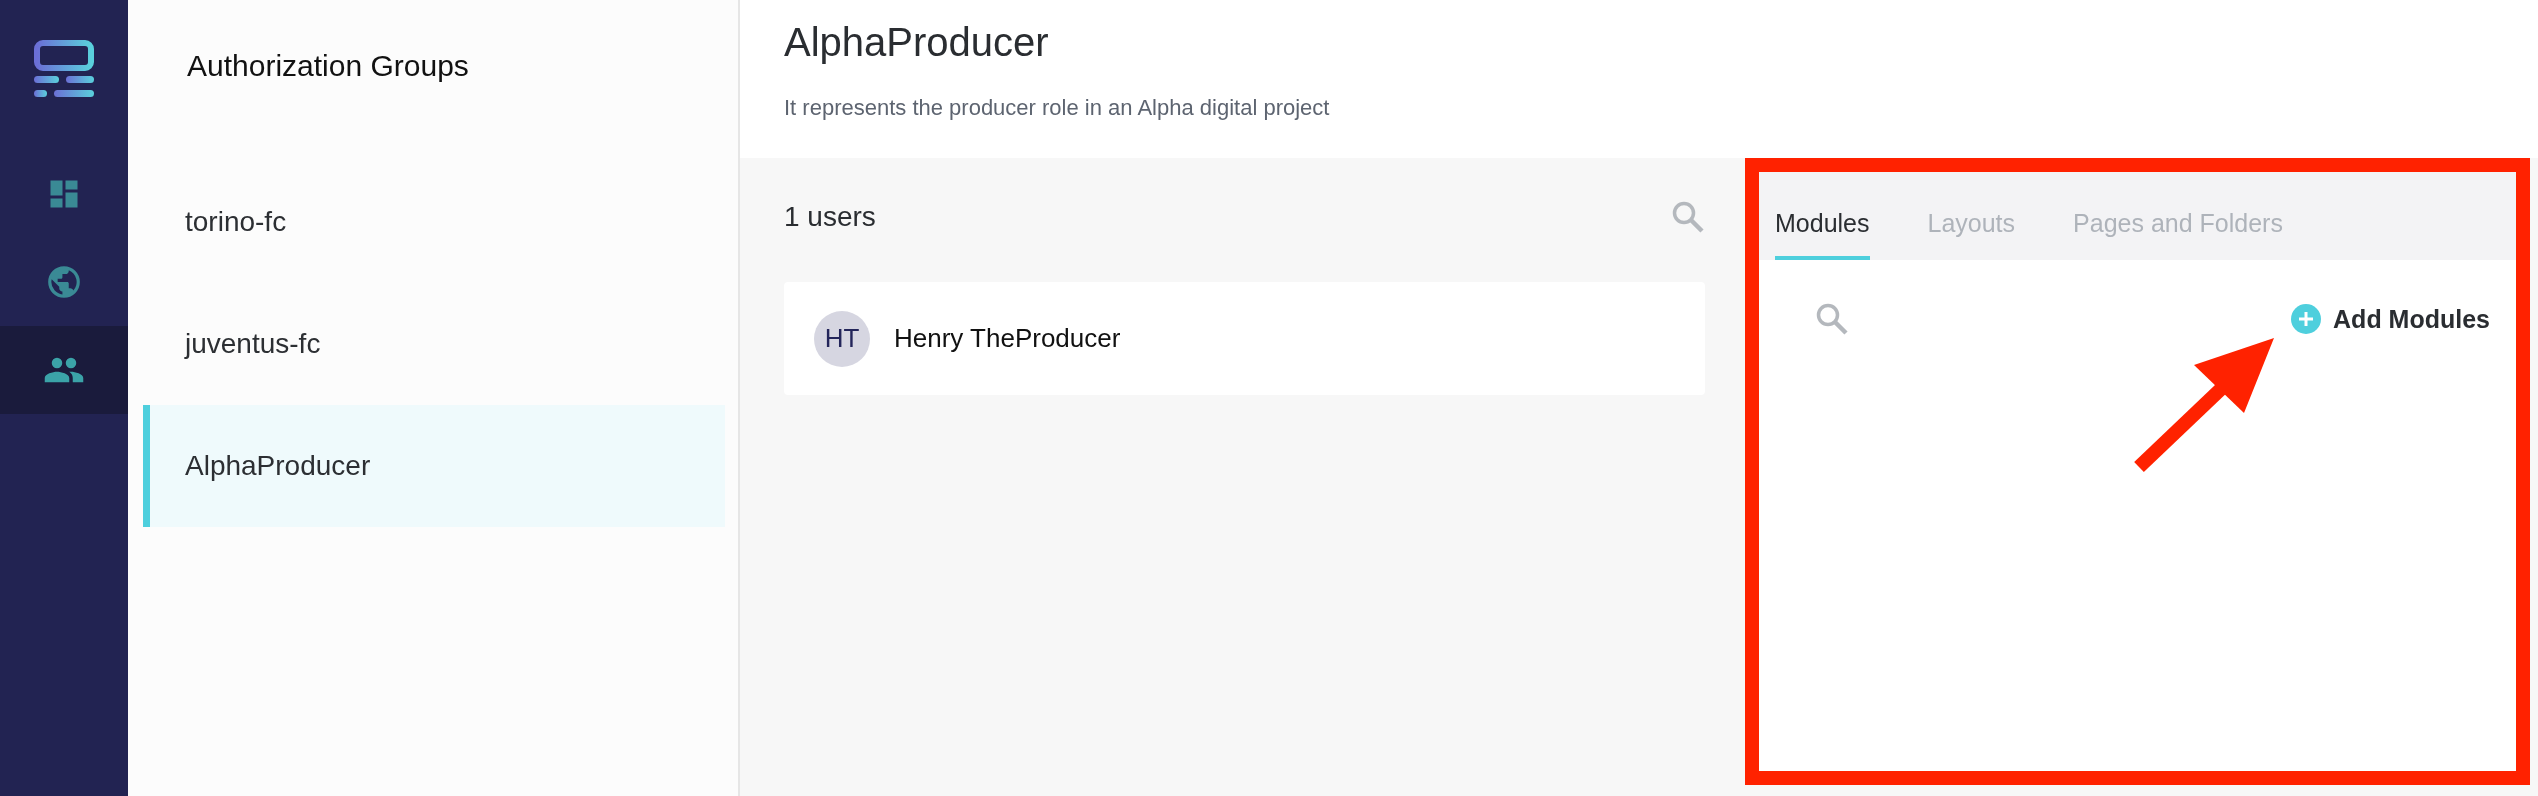 The width and height of the screenshot is (2538, 796). I want to click on globe-icon, so click(64, 282).